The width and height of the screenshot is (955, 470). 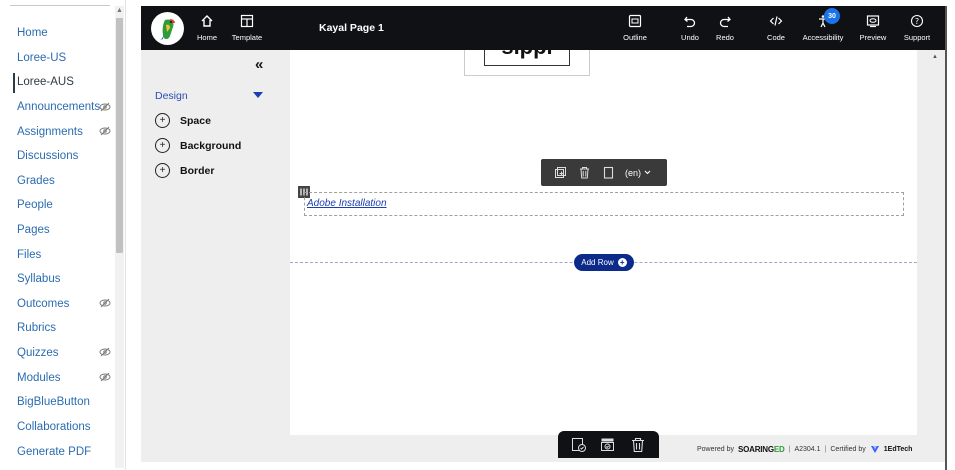 I want to click on design-item-space: + Space, so click(x=183, y=120).